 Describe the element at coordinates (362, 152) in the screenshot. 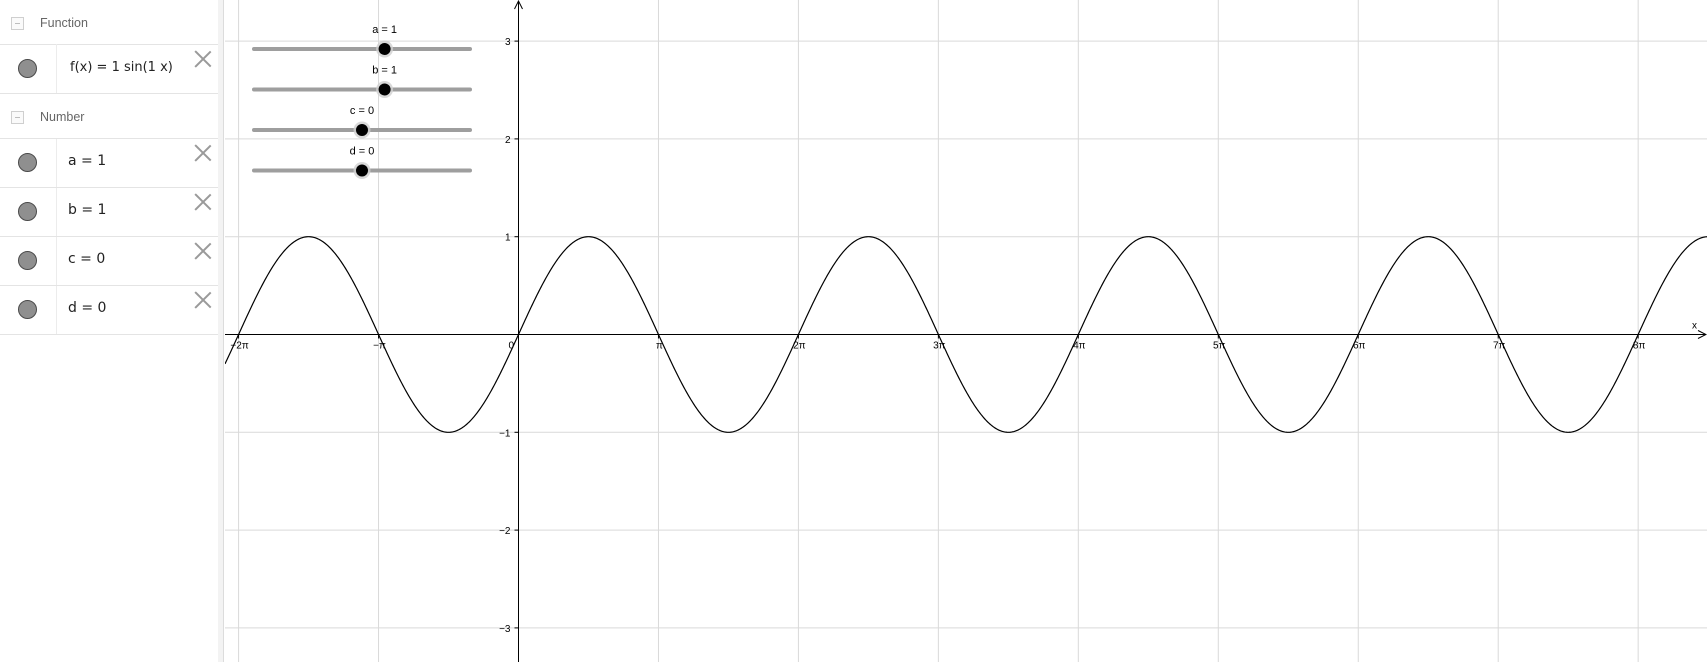

I see `slider-label: d = 0` at that location.